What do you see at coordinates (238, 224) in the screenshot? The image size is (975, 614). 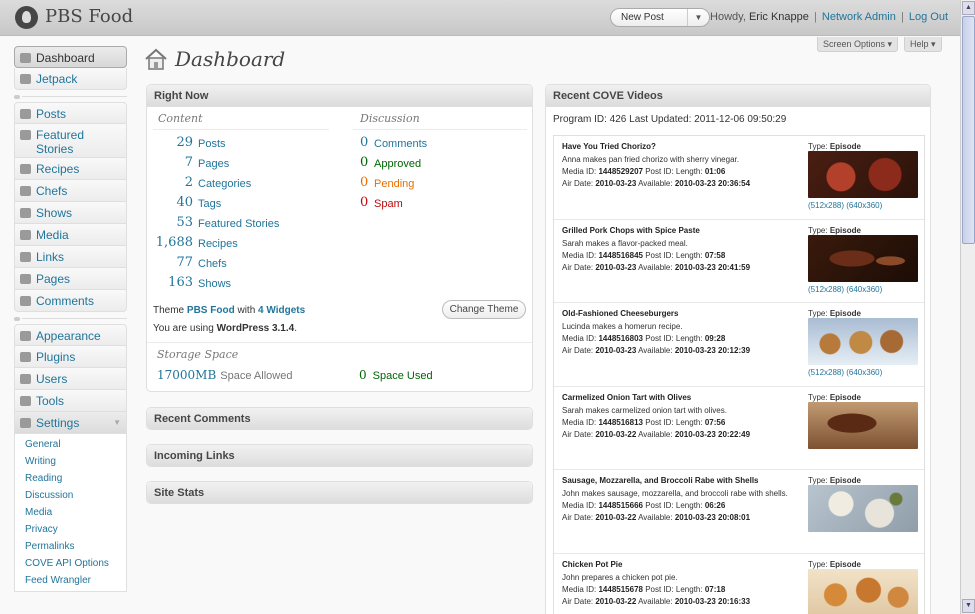 I see `count-label: Featured Stories` at bounding box center [238, 224].